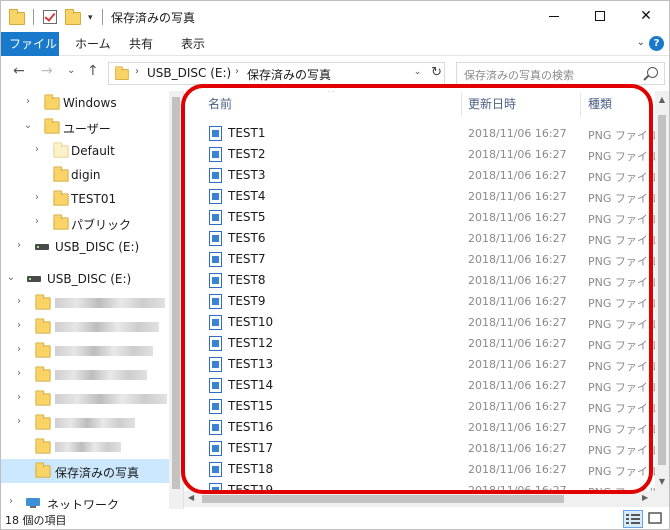  I want to click on file-row: TEST16 2018/11/06 16:27 PNG ファイル, so click(419, 427).